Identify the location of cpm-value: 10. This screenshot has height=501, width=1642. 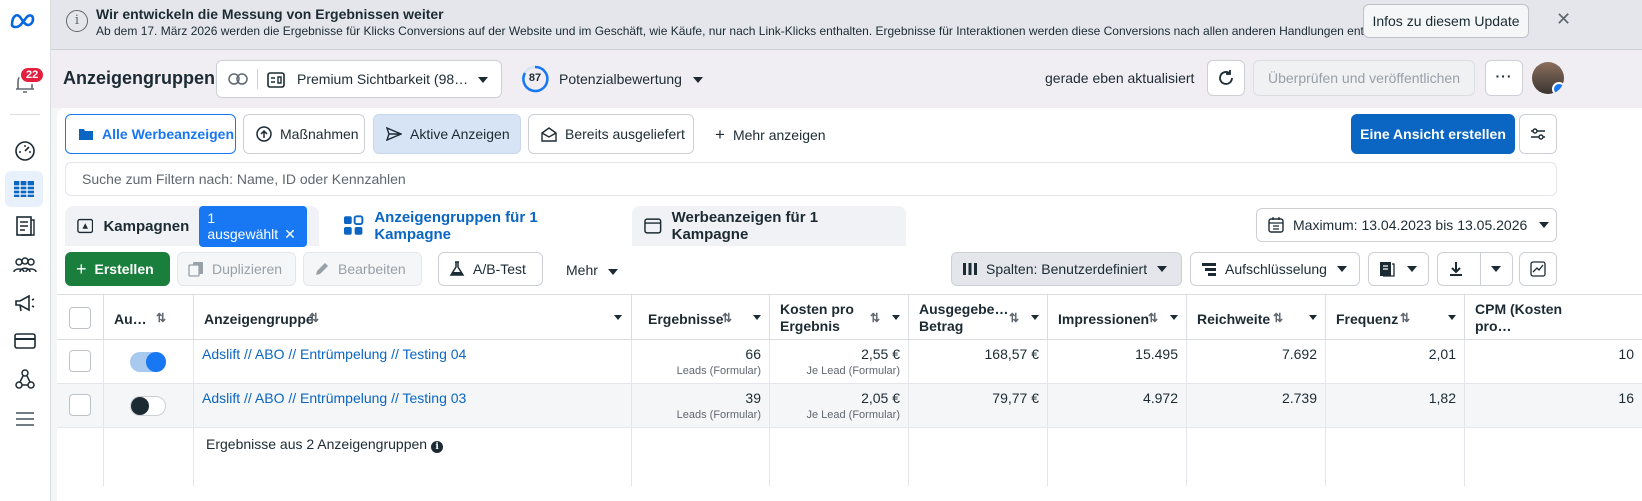
(1626, 354).